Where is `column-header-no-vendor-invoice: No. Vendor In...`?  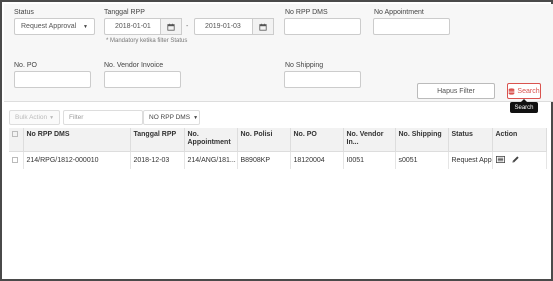 column-header-no-vendor-invoice: No. Vendor In... is located at coordinates (369, 140).